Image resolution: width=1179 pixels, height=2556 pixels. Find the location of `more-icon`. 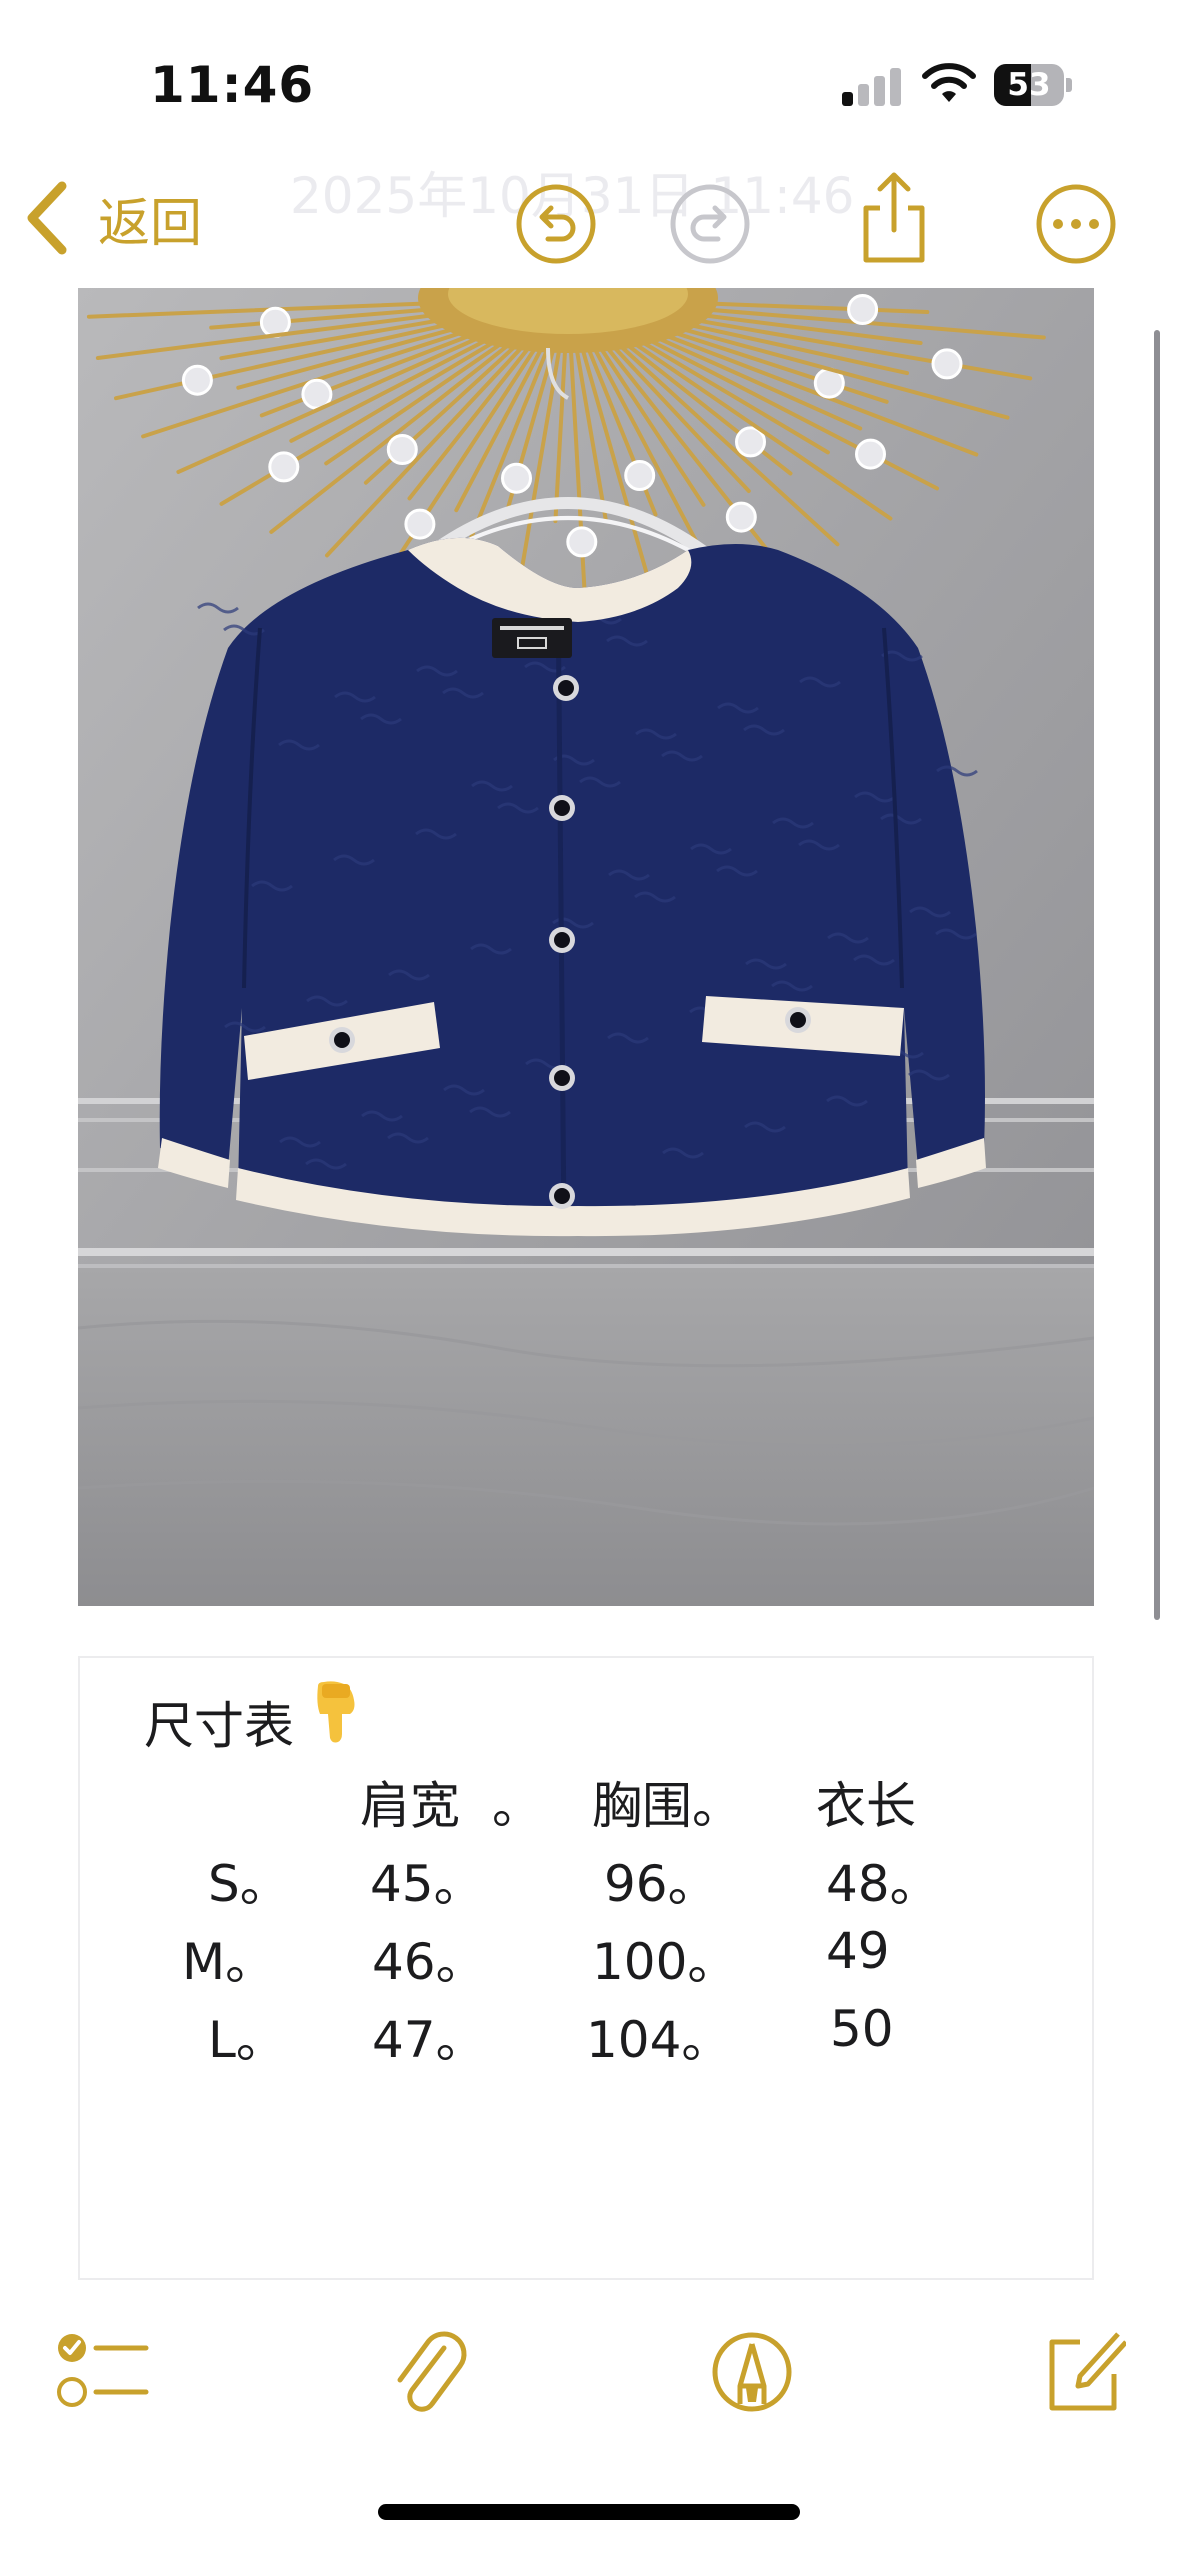

more-icon is located at coordinates (1076, 224).